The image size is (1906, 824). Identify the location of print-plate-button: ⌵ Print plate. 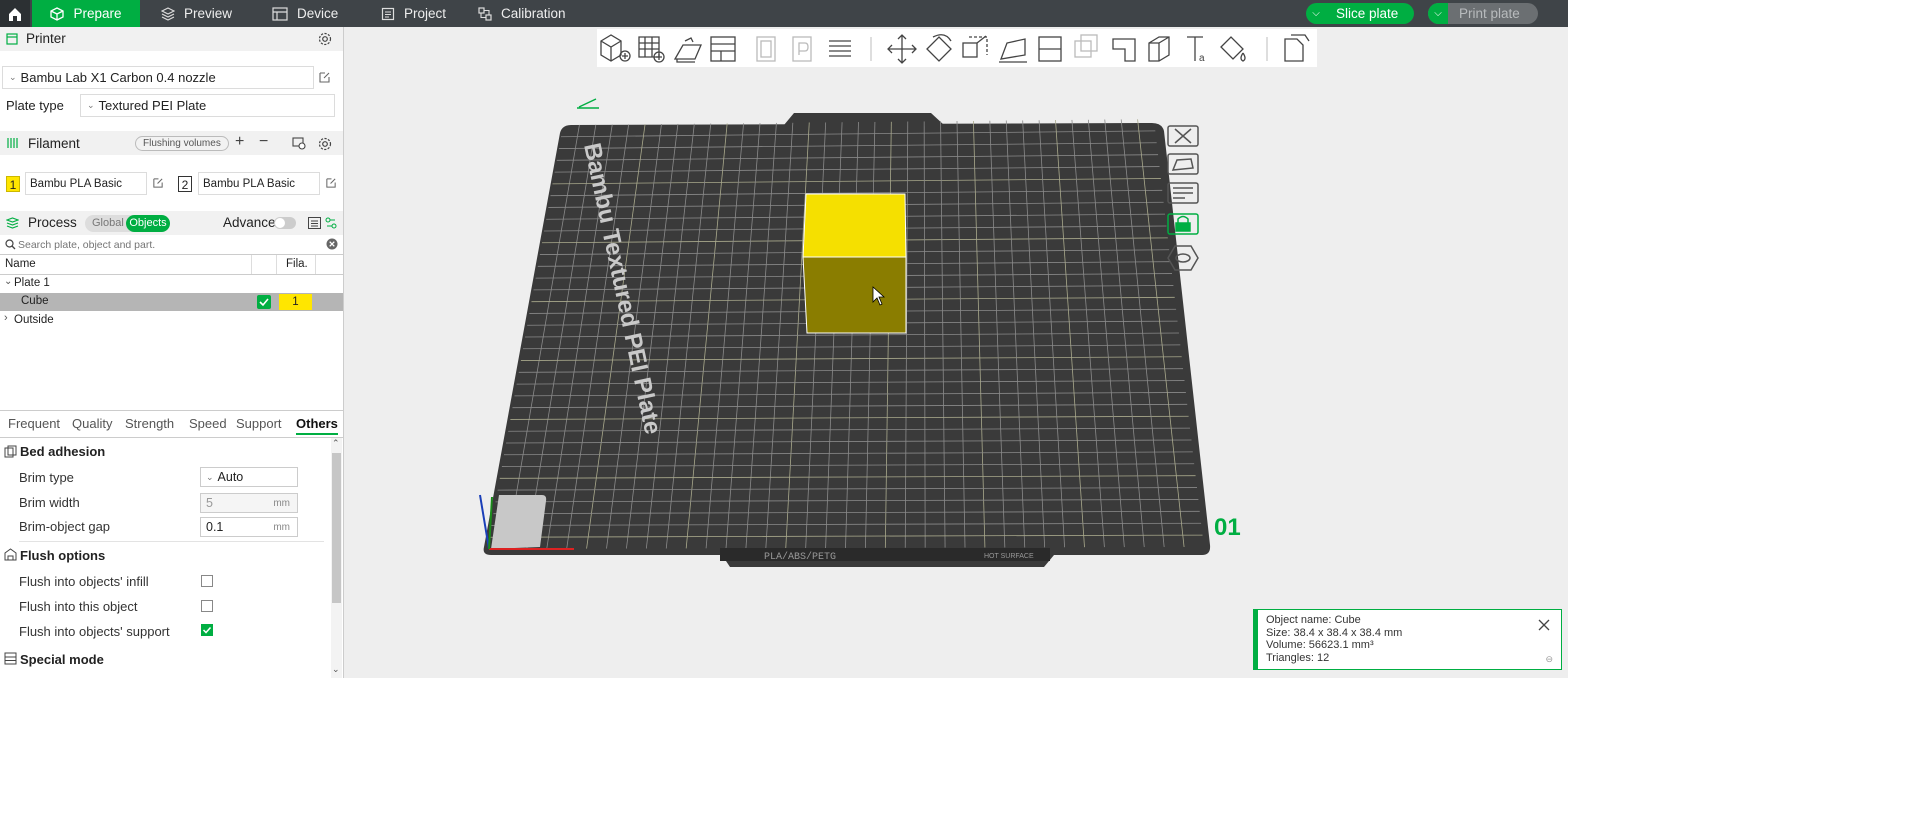
(1483, 13).